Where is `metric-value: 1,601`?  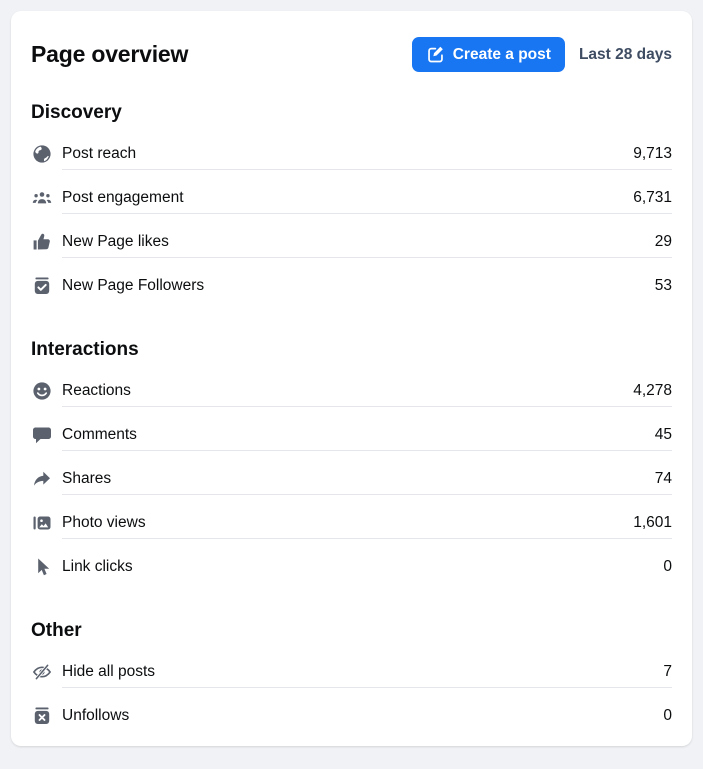
metric-value: 1,601 is located at coordinates (652, 522).